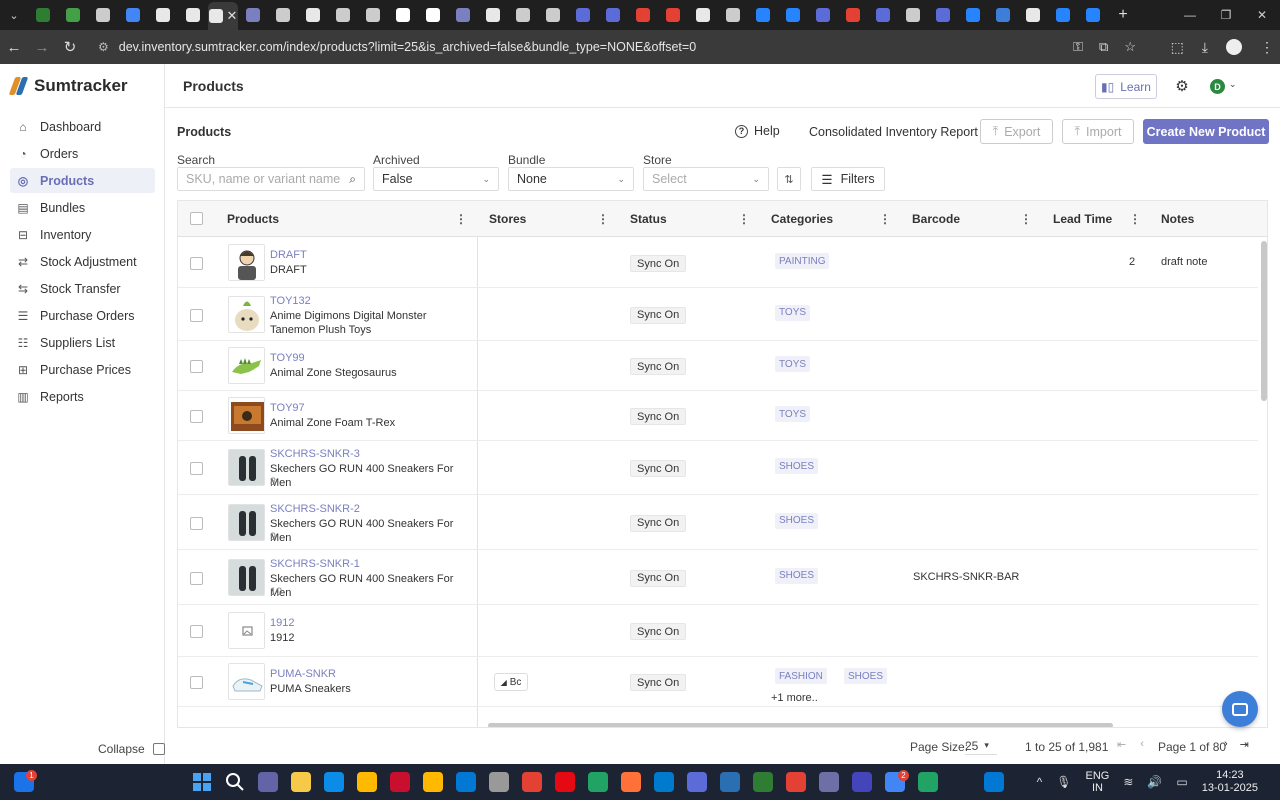 Image resolution: width=1280 pixels, height=800 pixels. What do you see at coordinates (800, 725) in the screenshot?
I see `scrollbar-thumb` at bounding box center [800, 725].